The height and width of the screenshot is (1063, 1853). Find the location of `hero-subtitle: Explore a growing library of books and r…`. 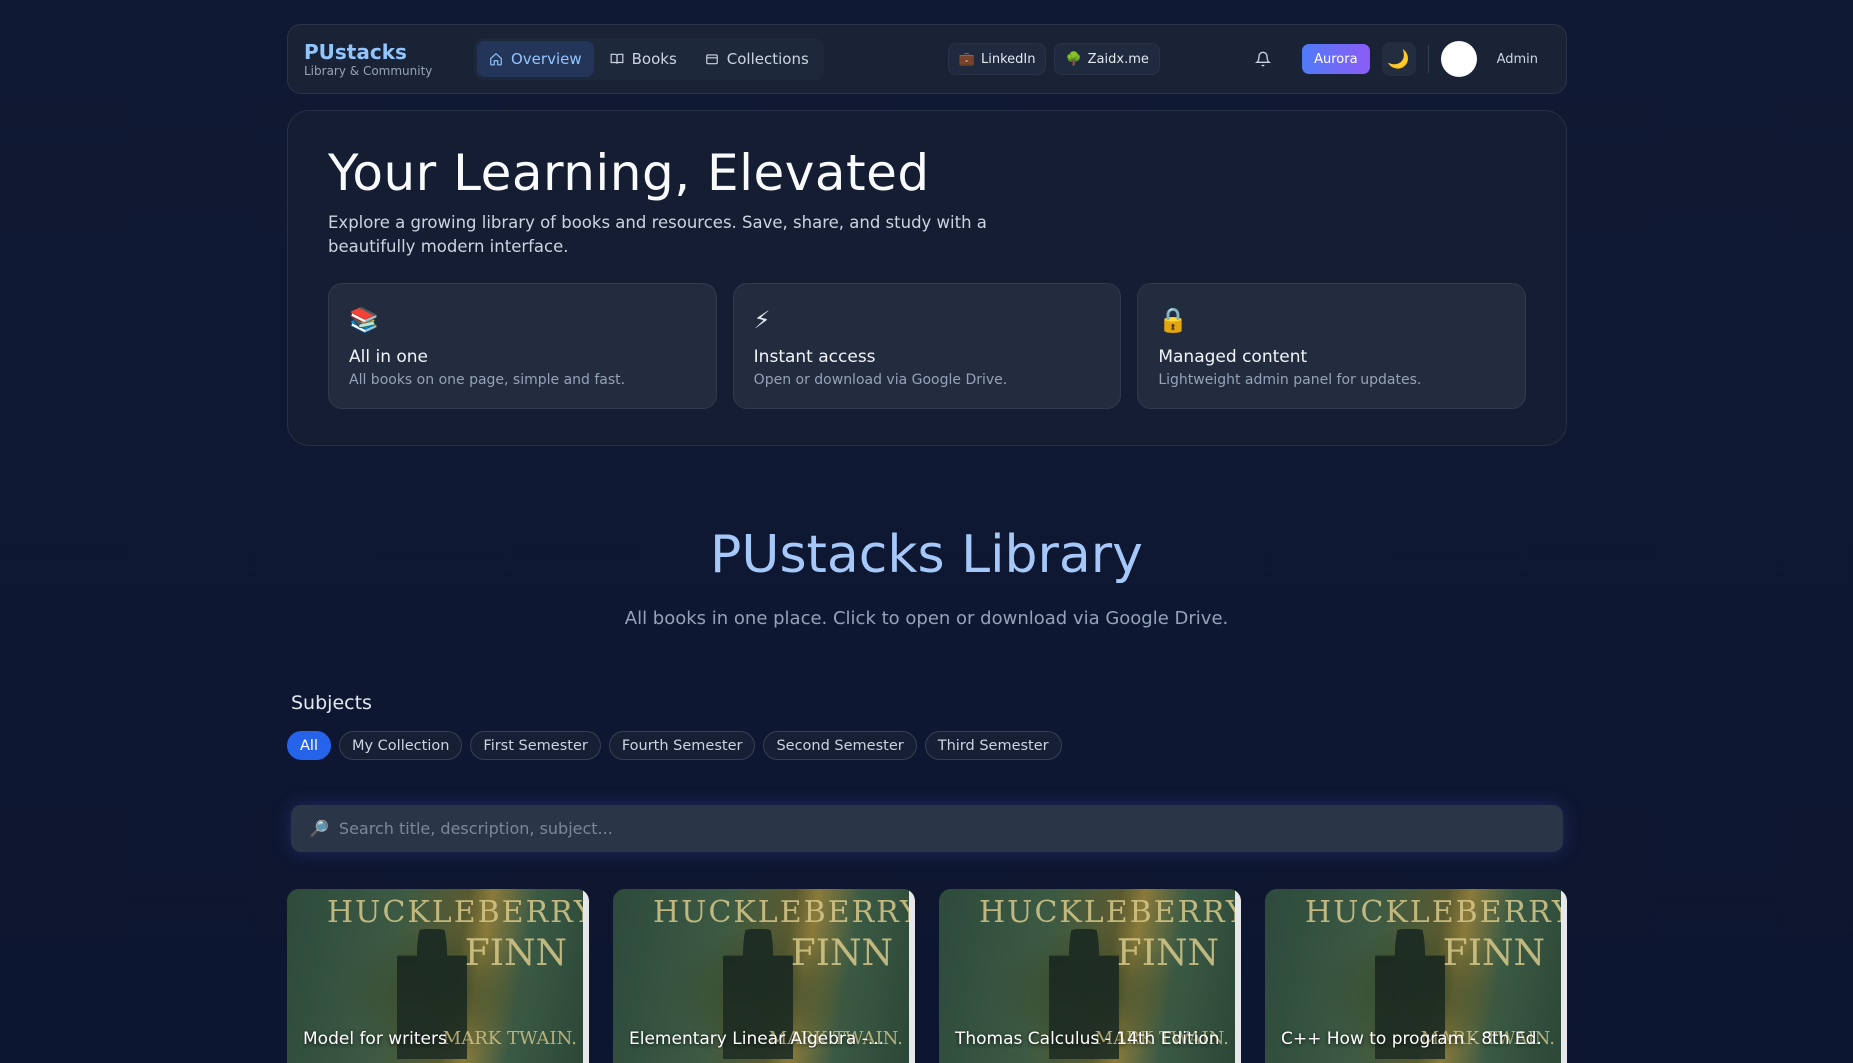

hero-subtitle: Explore a growing library of books and r… is located at coordinates (657, 234).